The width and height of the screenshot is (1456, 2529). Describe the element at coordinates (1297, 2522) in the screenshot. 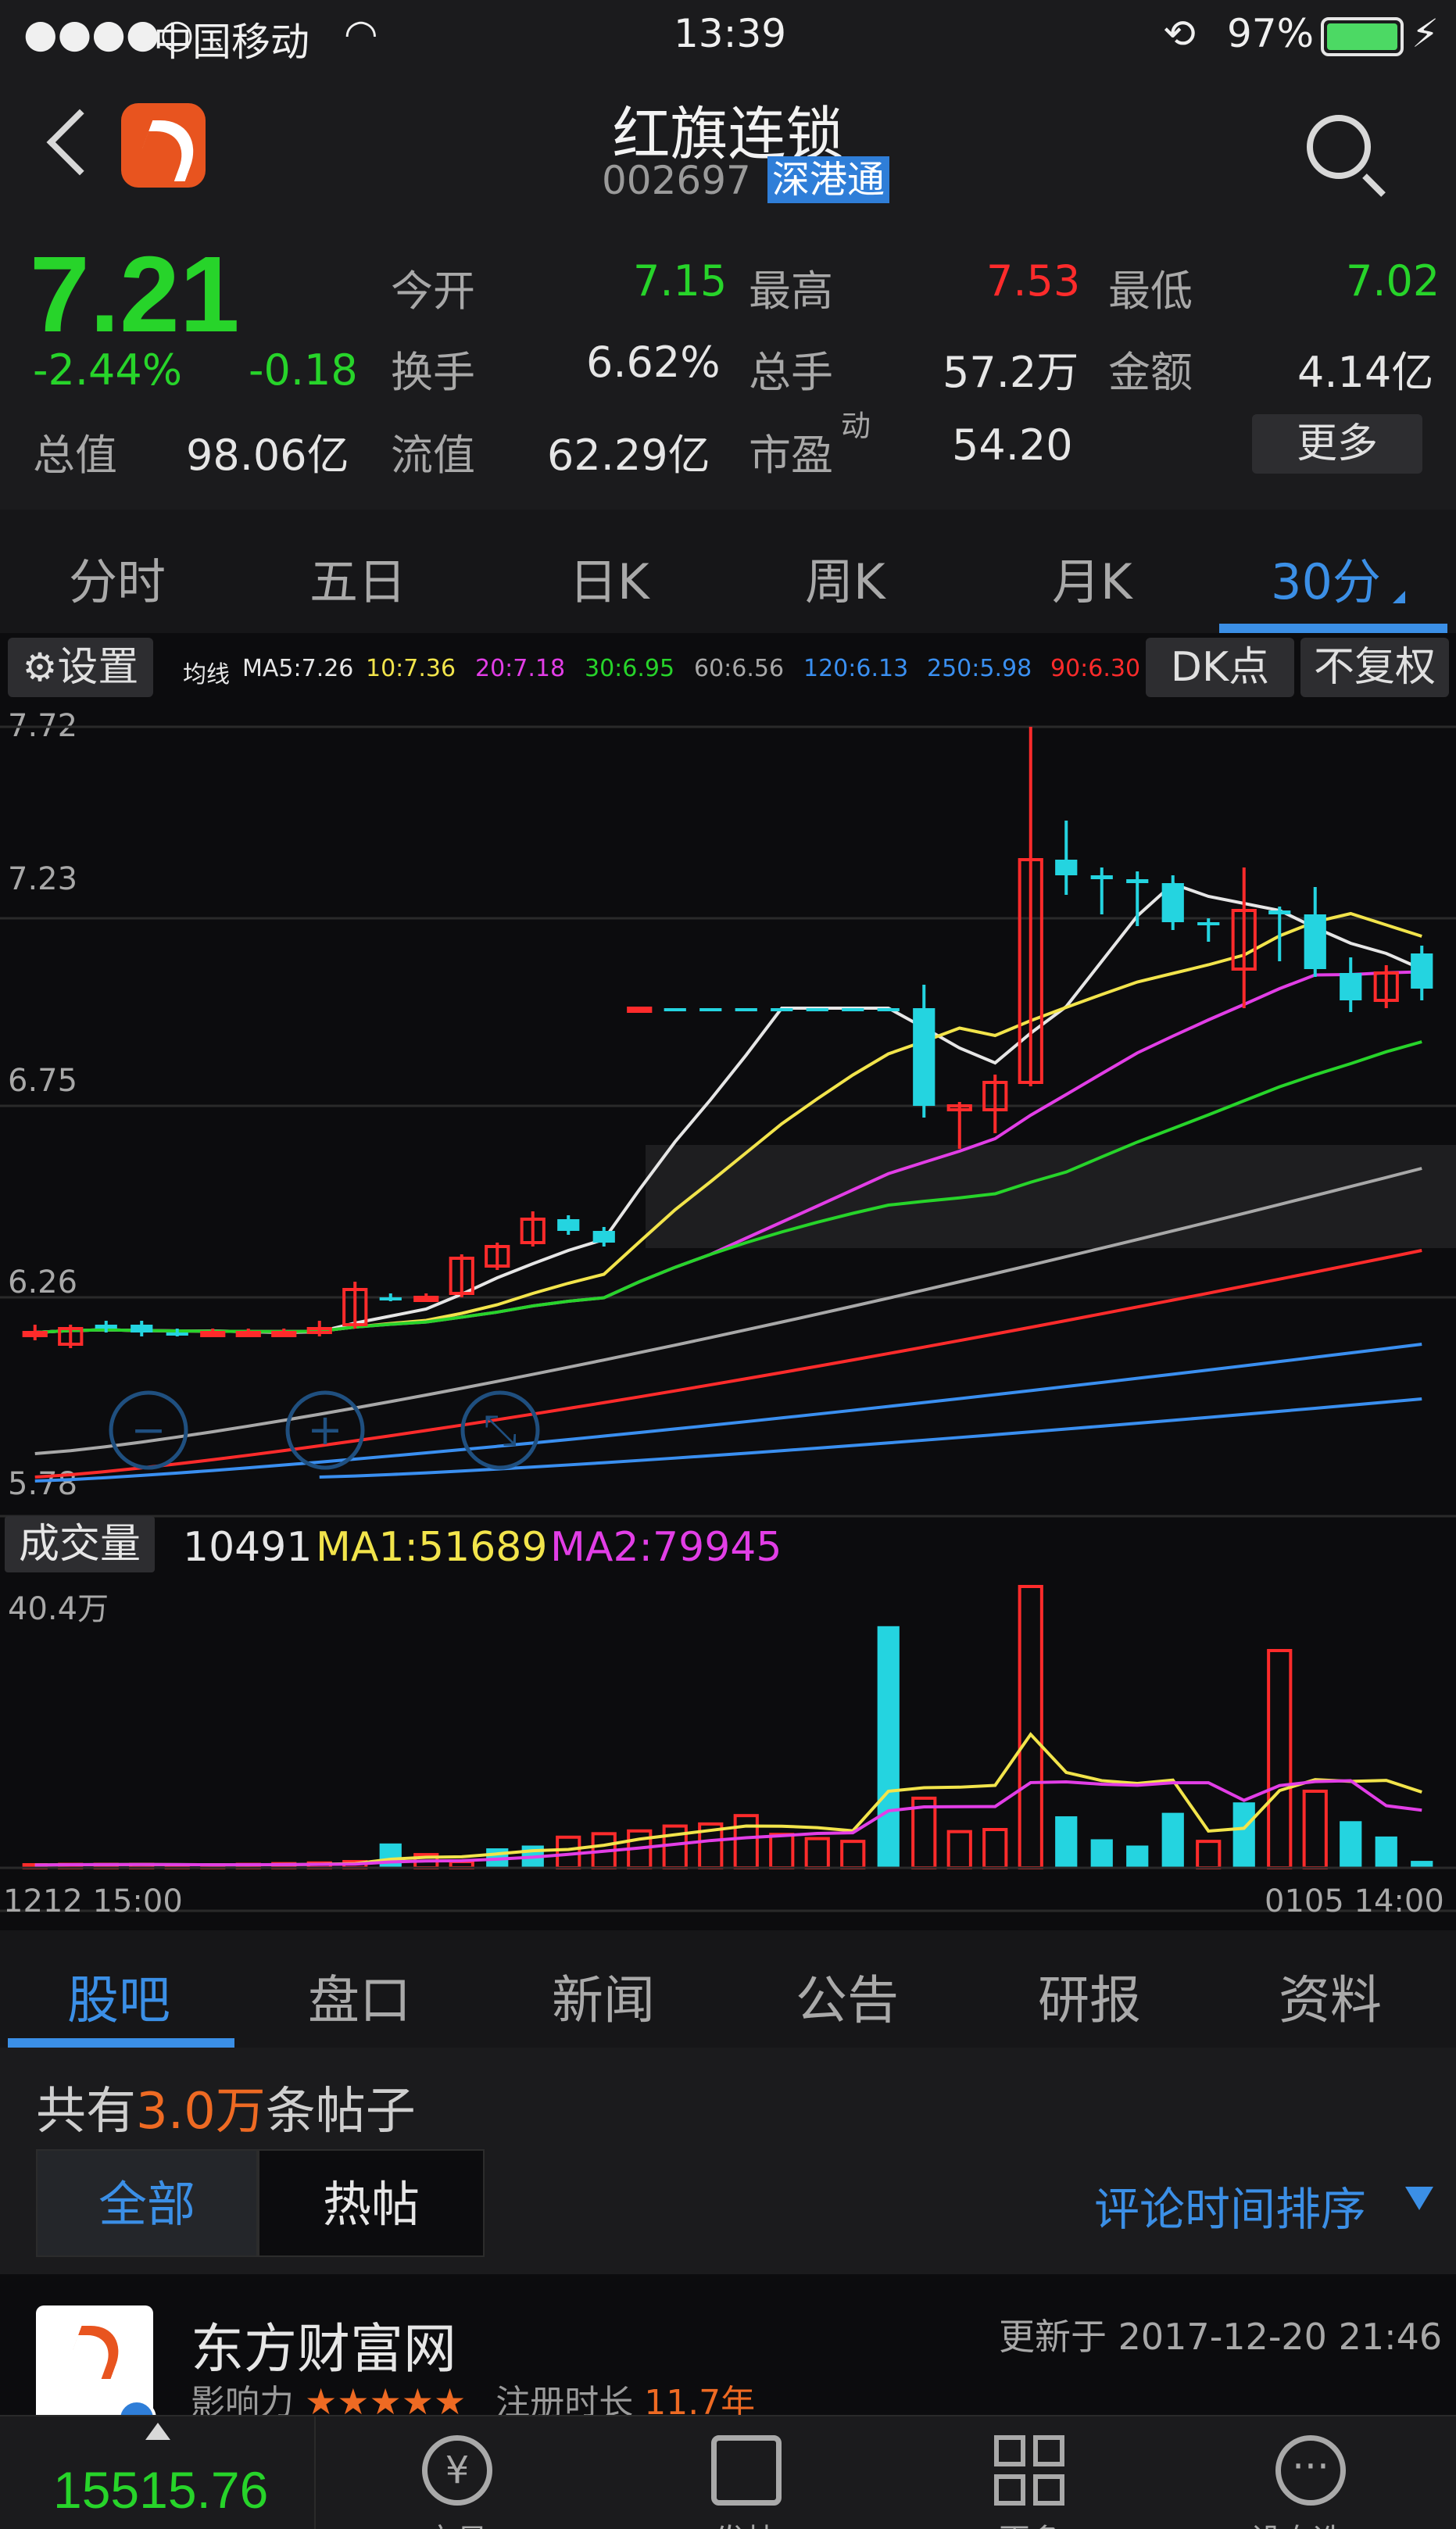

I see `nav-watchlist: 设自选` at that location.